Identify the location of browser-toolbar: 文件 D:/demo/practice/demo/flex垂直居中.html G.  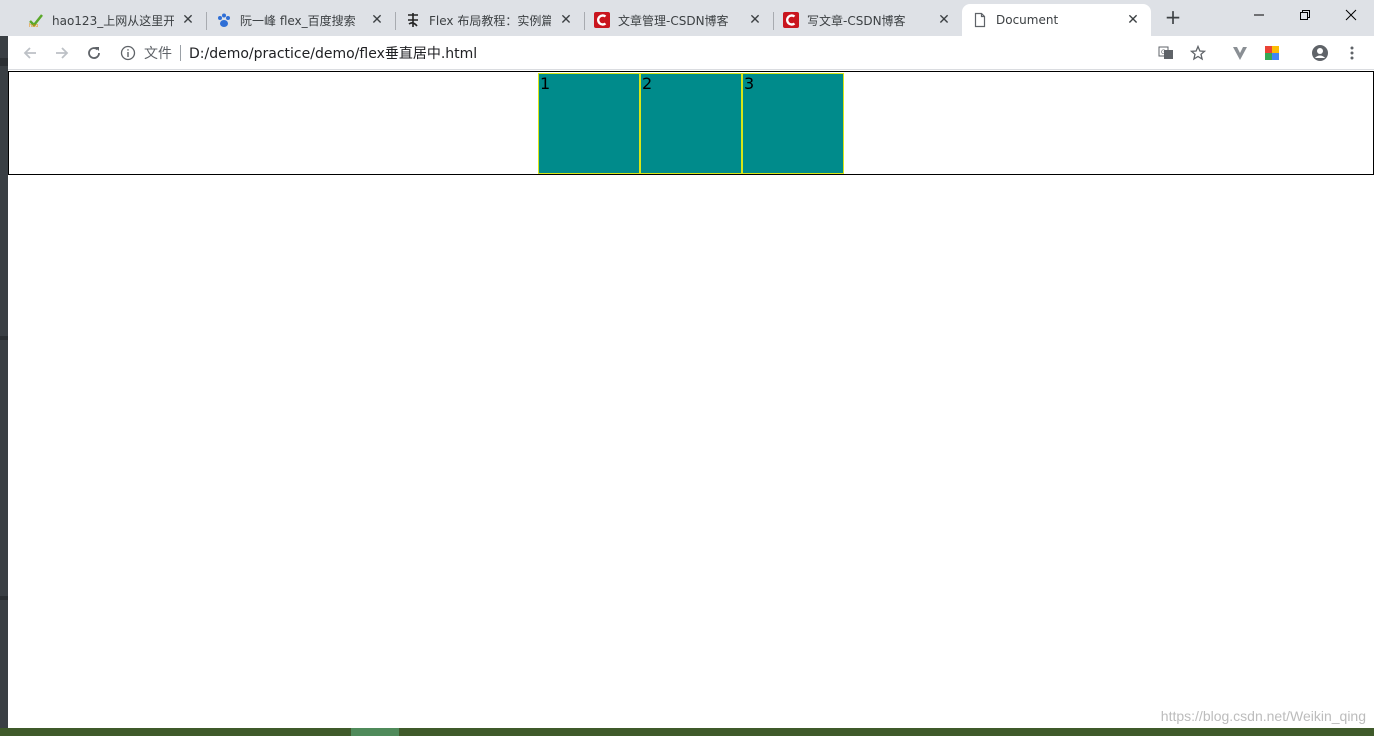
(691, 53).